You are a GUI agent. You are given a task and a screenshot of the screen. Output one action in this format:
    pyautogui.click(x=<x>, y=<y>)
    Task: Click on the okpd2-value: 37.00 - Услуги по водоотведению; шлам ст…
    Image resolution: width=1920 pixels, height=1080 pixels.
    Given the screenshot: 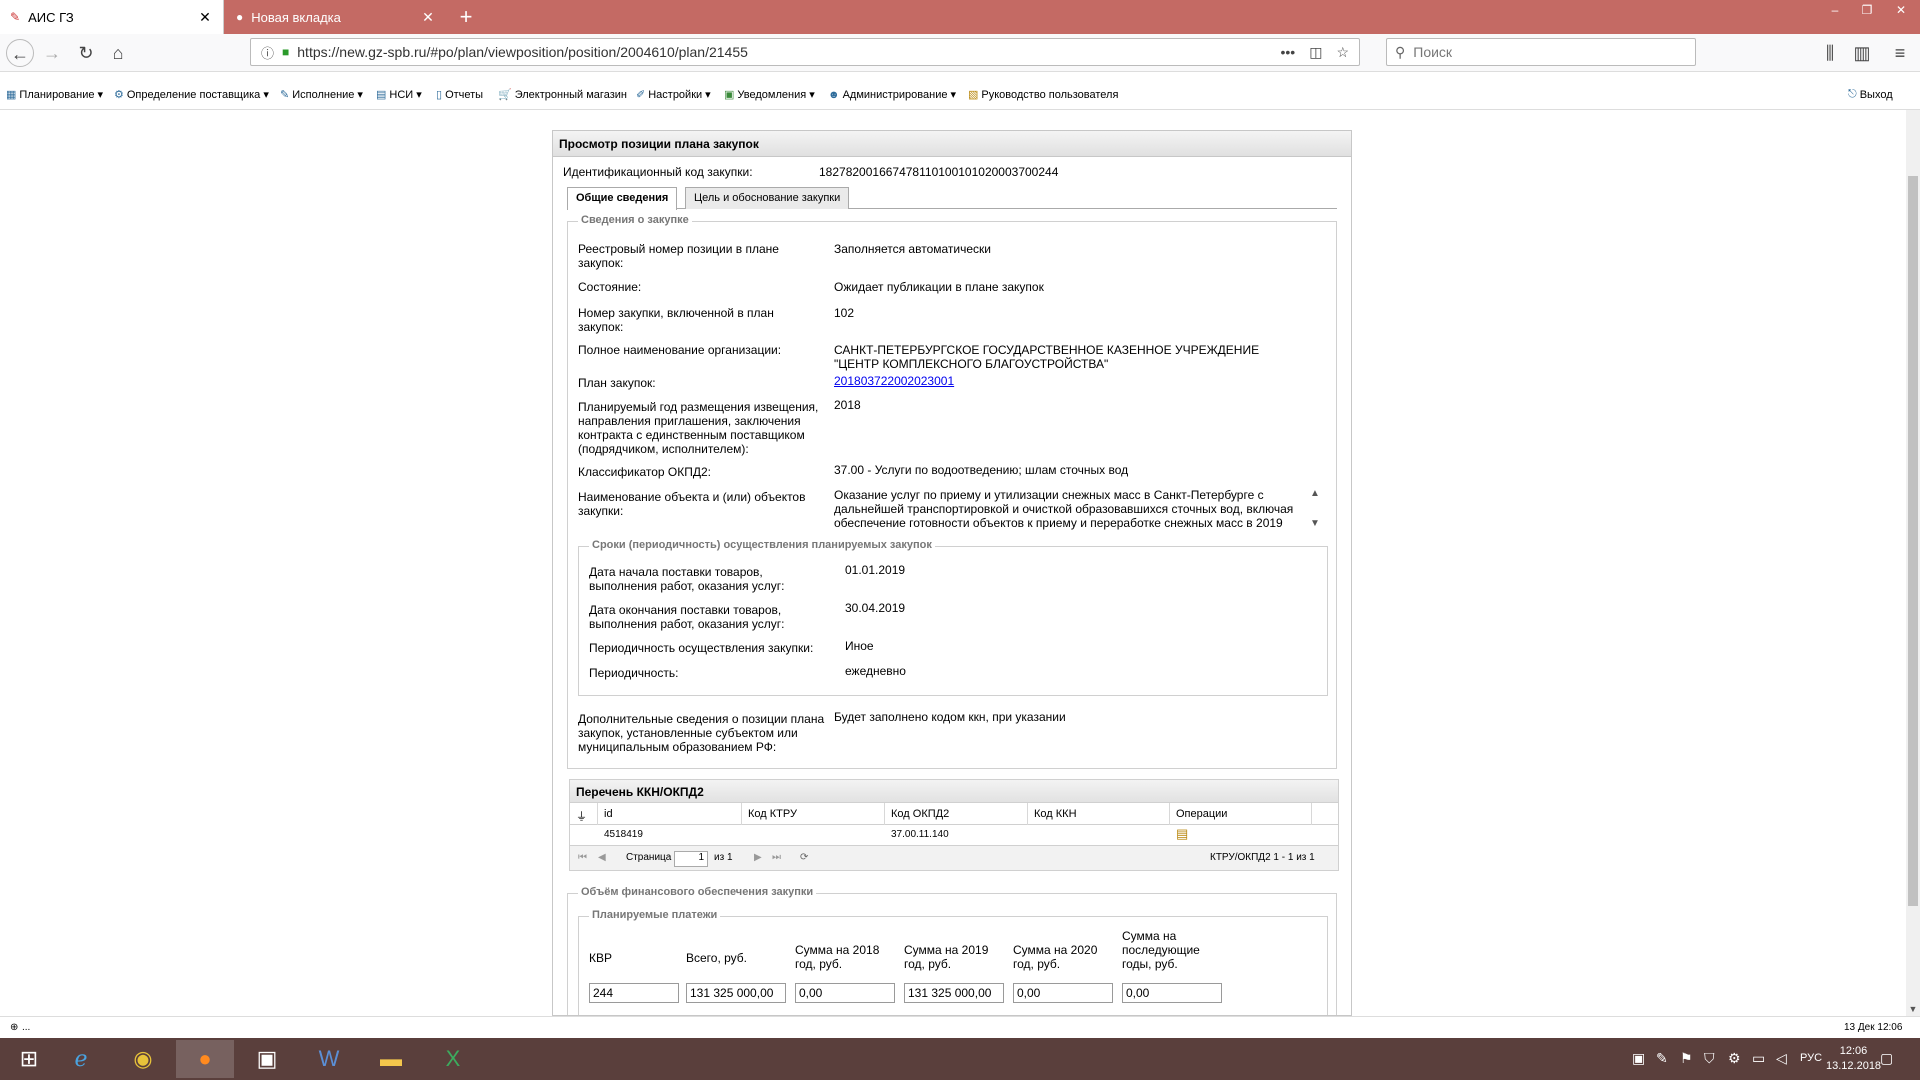 What is the action you would take?
    pyautogui.click(x=981, y=470)
    